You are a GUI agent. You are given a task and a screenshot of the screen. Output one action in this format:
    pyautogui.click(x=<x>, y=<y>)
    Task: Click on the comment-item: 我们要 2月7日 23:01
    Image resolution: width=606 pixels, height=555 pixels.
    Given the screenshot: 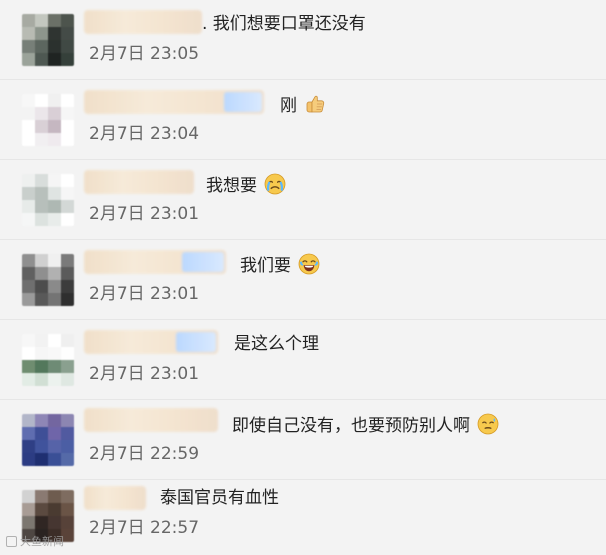 What is the action you would take?
    pyautogui.click(x=303, y=280)
    